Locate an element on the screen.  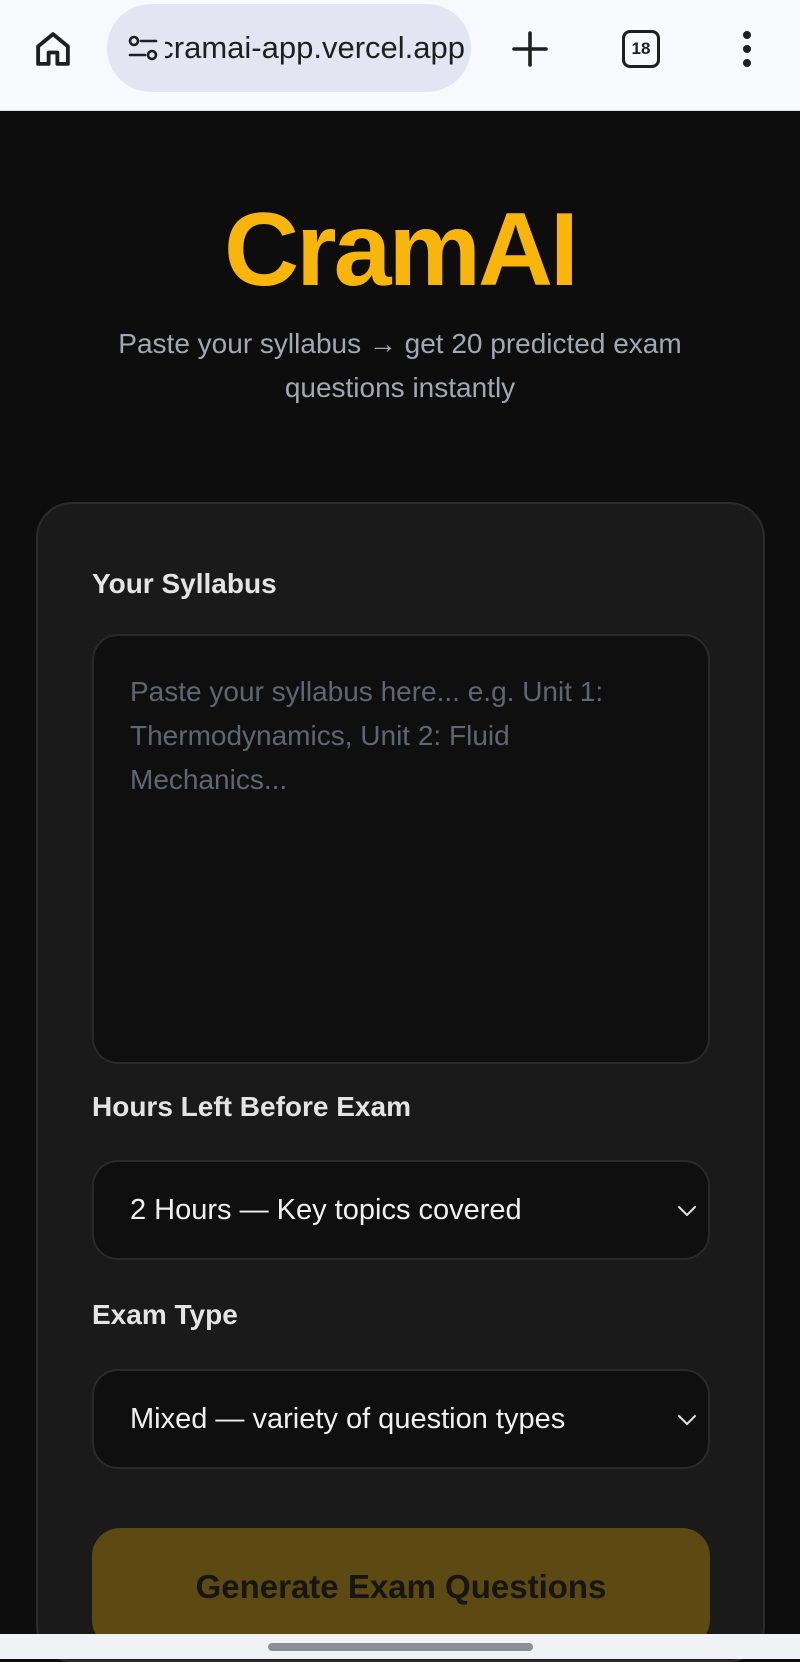
hours-select: 2 Hours — Key topics covered is located at coordinates (401, 1210).